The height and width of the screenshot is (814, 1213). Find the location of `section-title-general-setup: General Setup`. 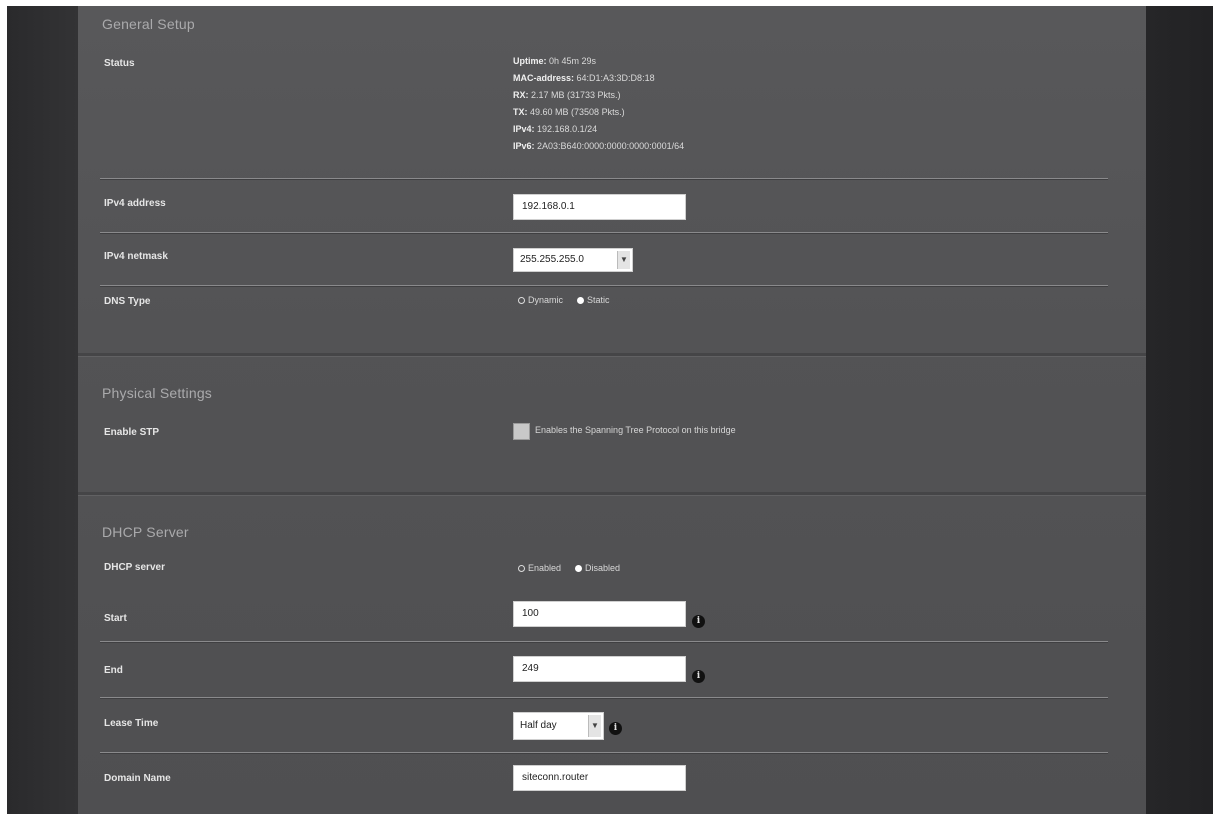

section-title-general-setup: General Setup is located at coordinates (148, 24).